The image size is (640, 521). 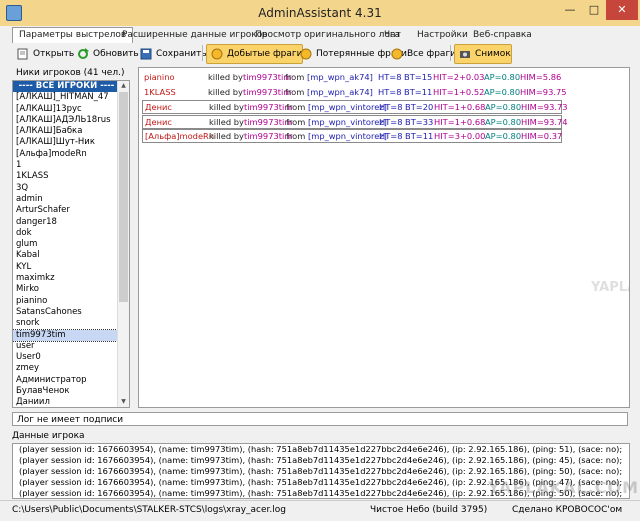 I want to click on tab-chat: Чат, so click(x=392, y=35).